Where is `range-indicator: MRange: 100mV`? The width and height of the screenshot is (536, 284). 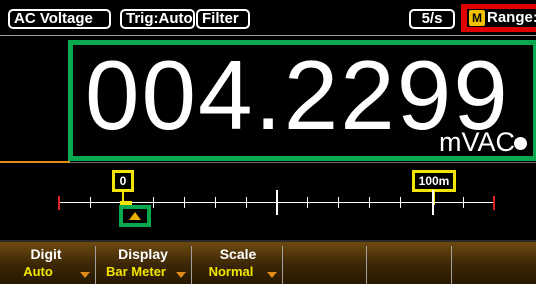 range-indicator: MRange: 100mV is located at coordinates (498, 18).